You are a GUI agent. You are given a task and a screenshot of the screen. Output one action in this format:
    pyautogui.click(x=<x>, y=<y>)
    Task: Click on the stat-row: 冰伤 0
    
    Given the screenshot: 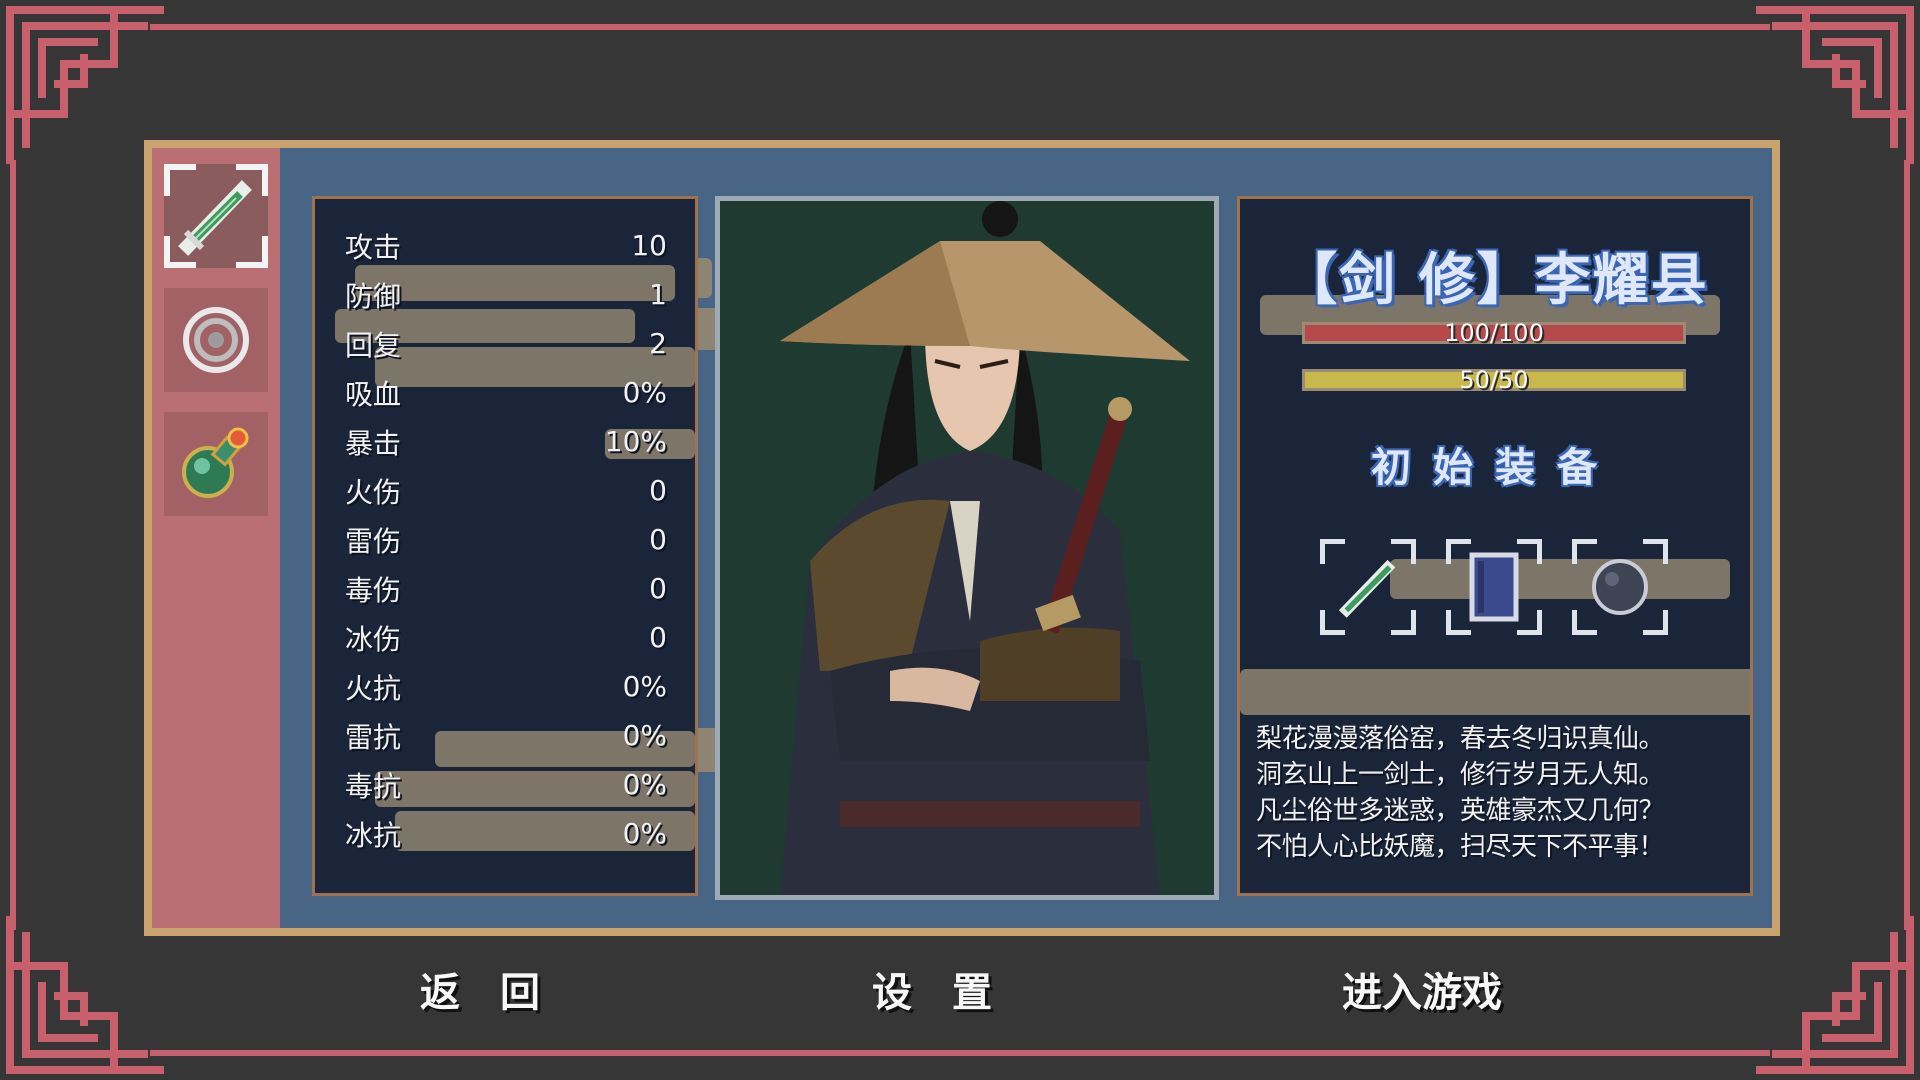 What is the action you would take?
    pyautogui.click(x=505, y=637)
    